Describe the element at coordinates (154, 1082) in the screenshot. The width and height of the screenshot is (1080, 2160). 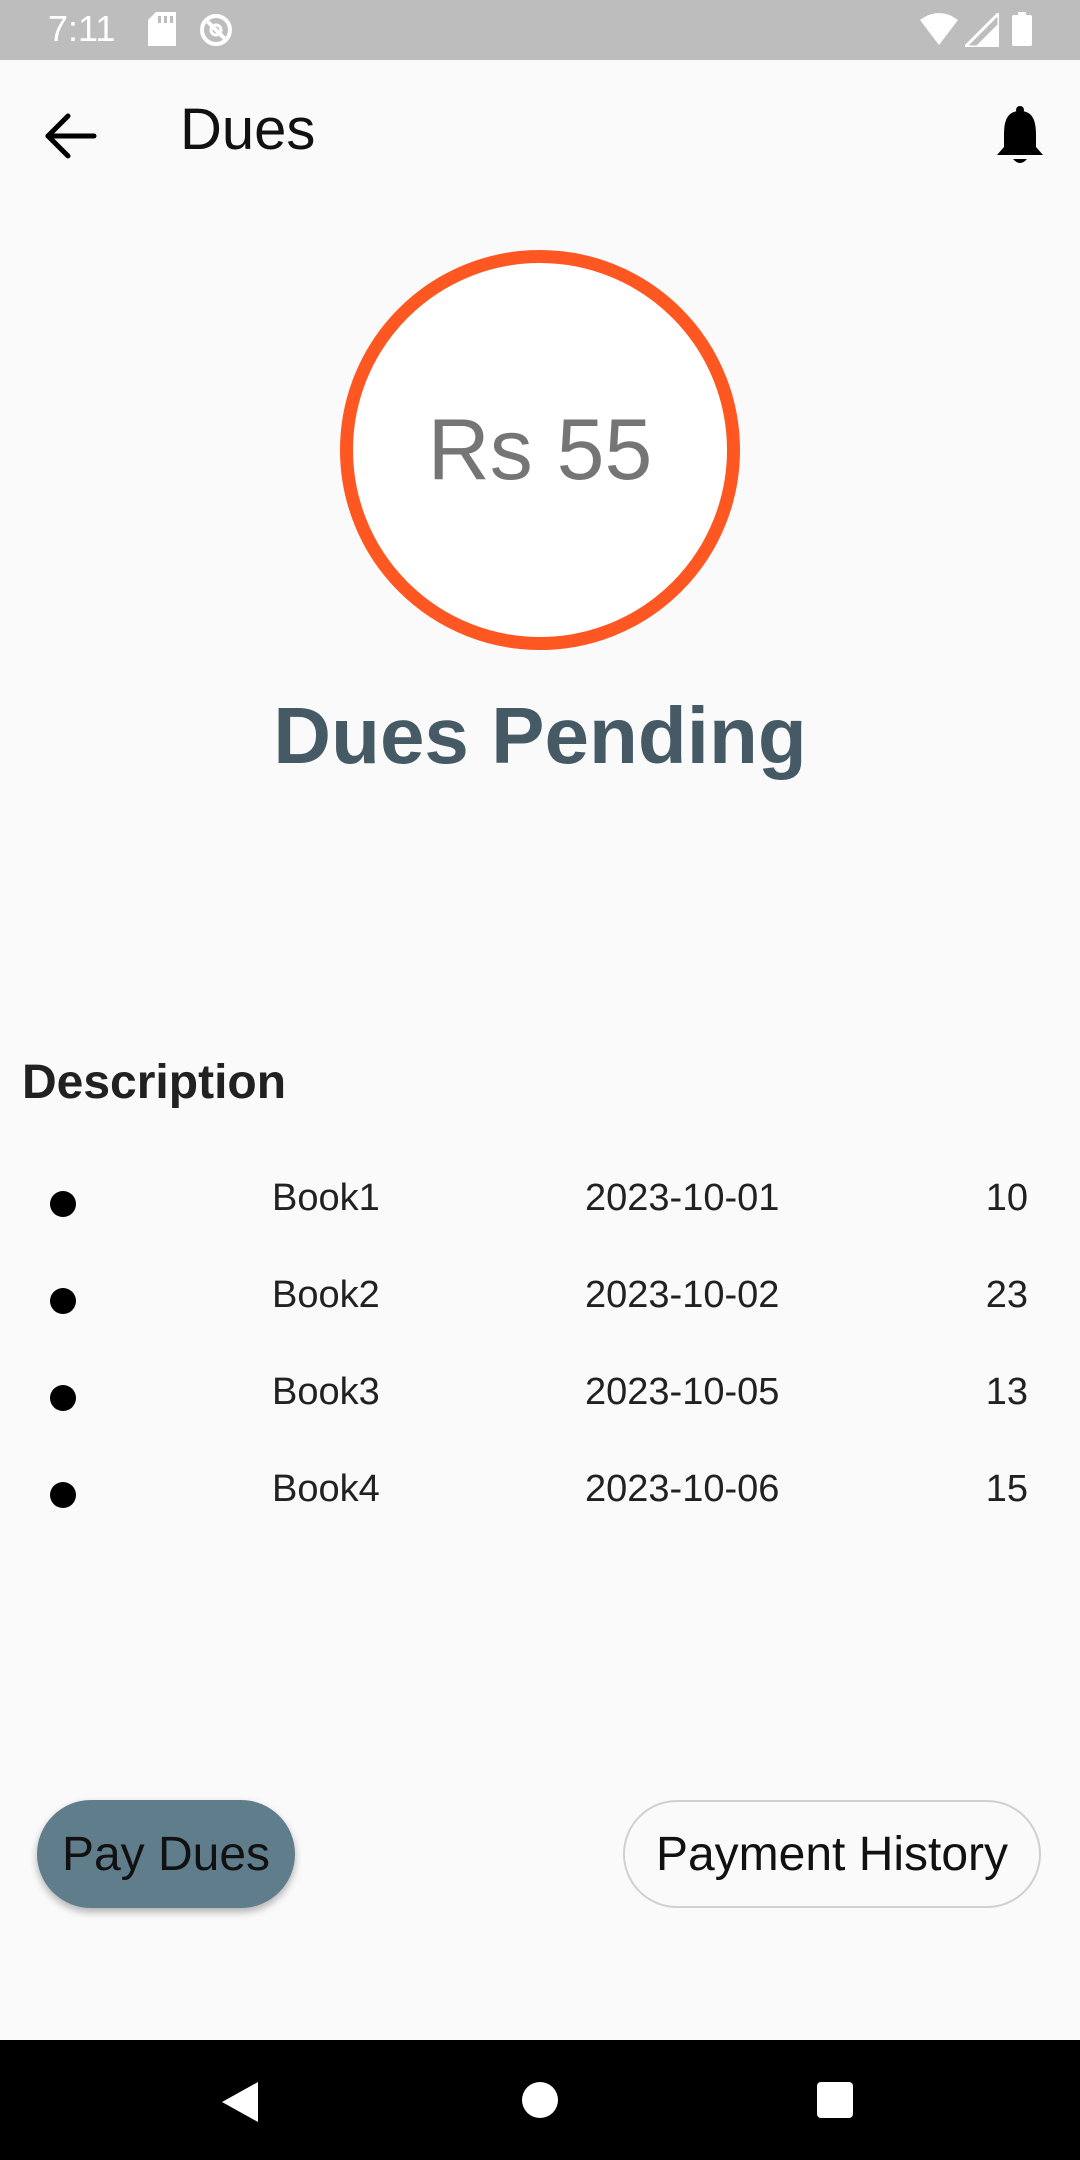
I see `description-heading: Description` at that location.